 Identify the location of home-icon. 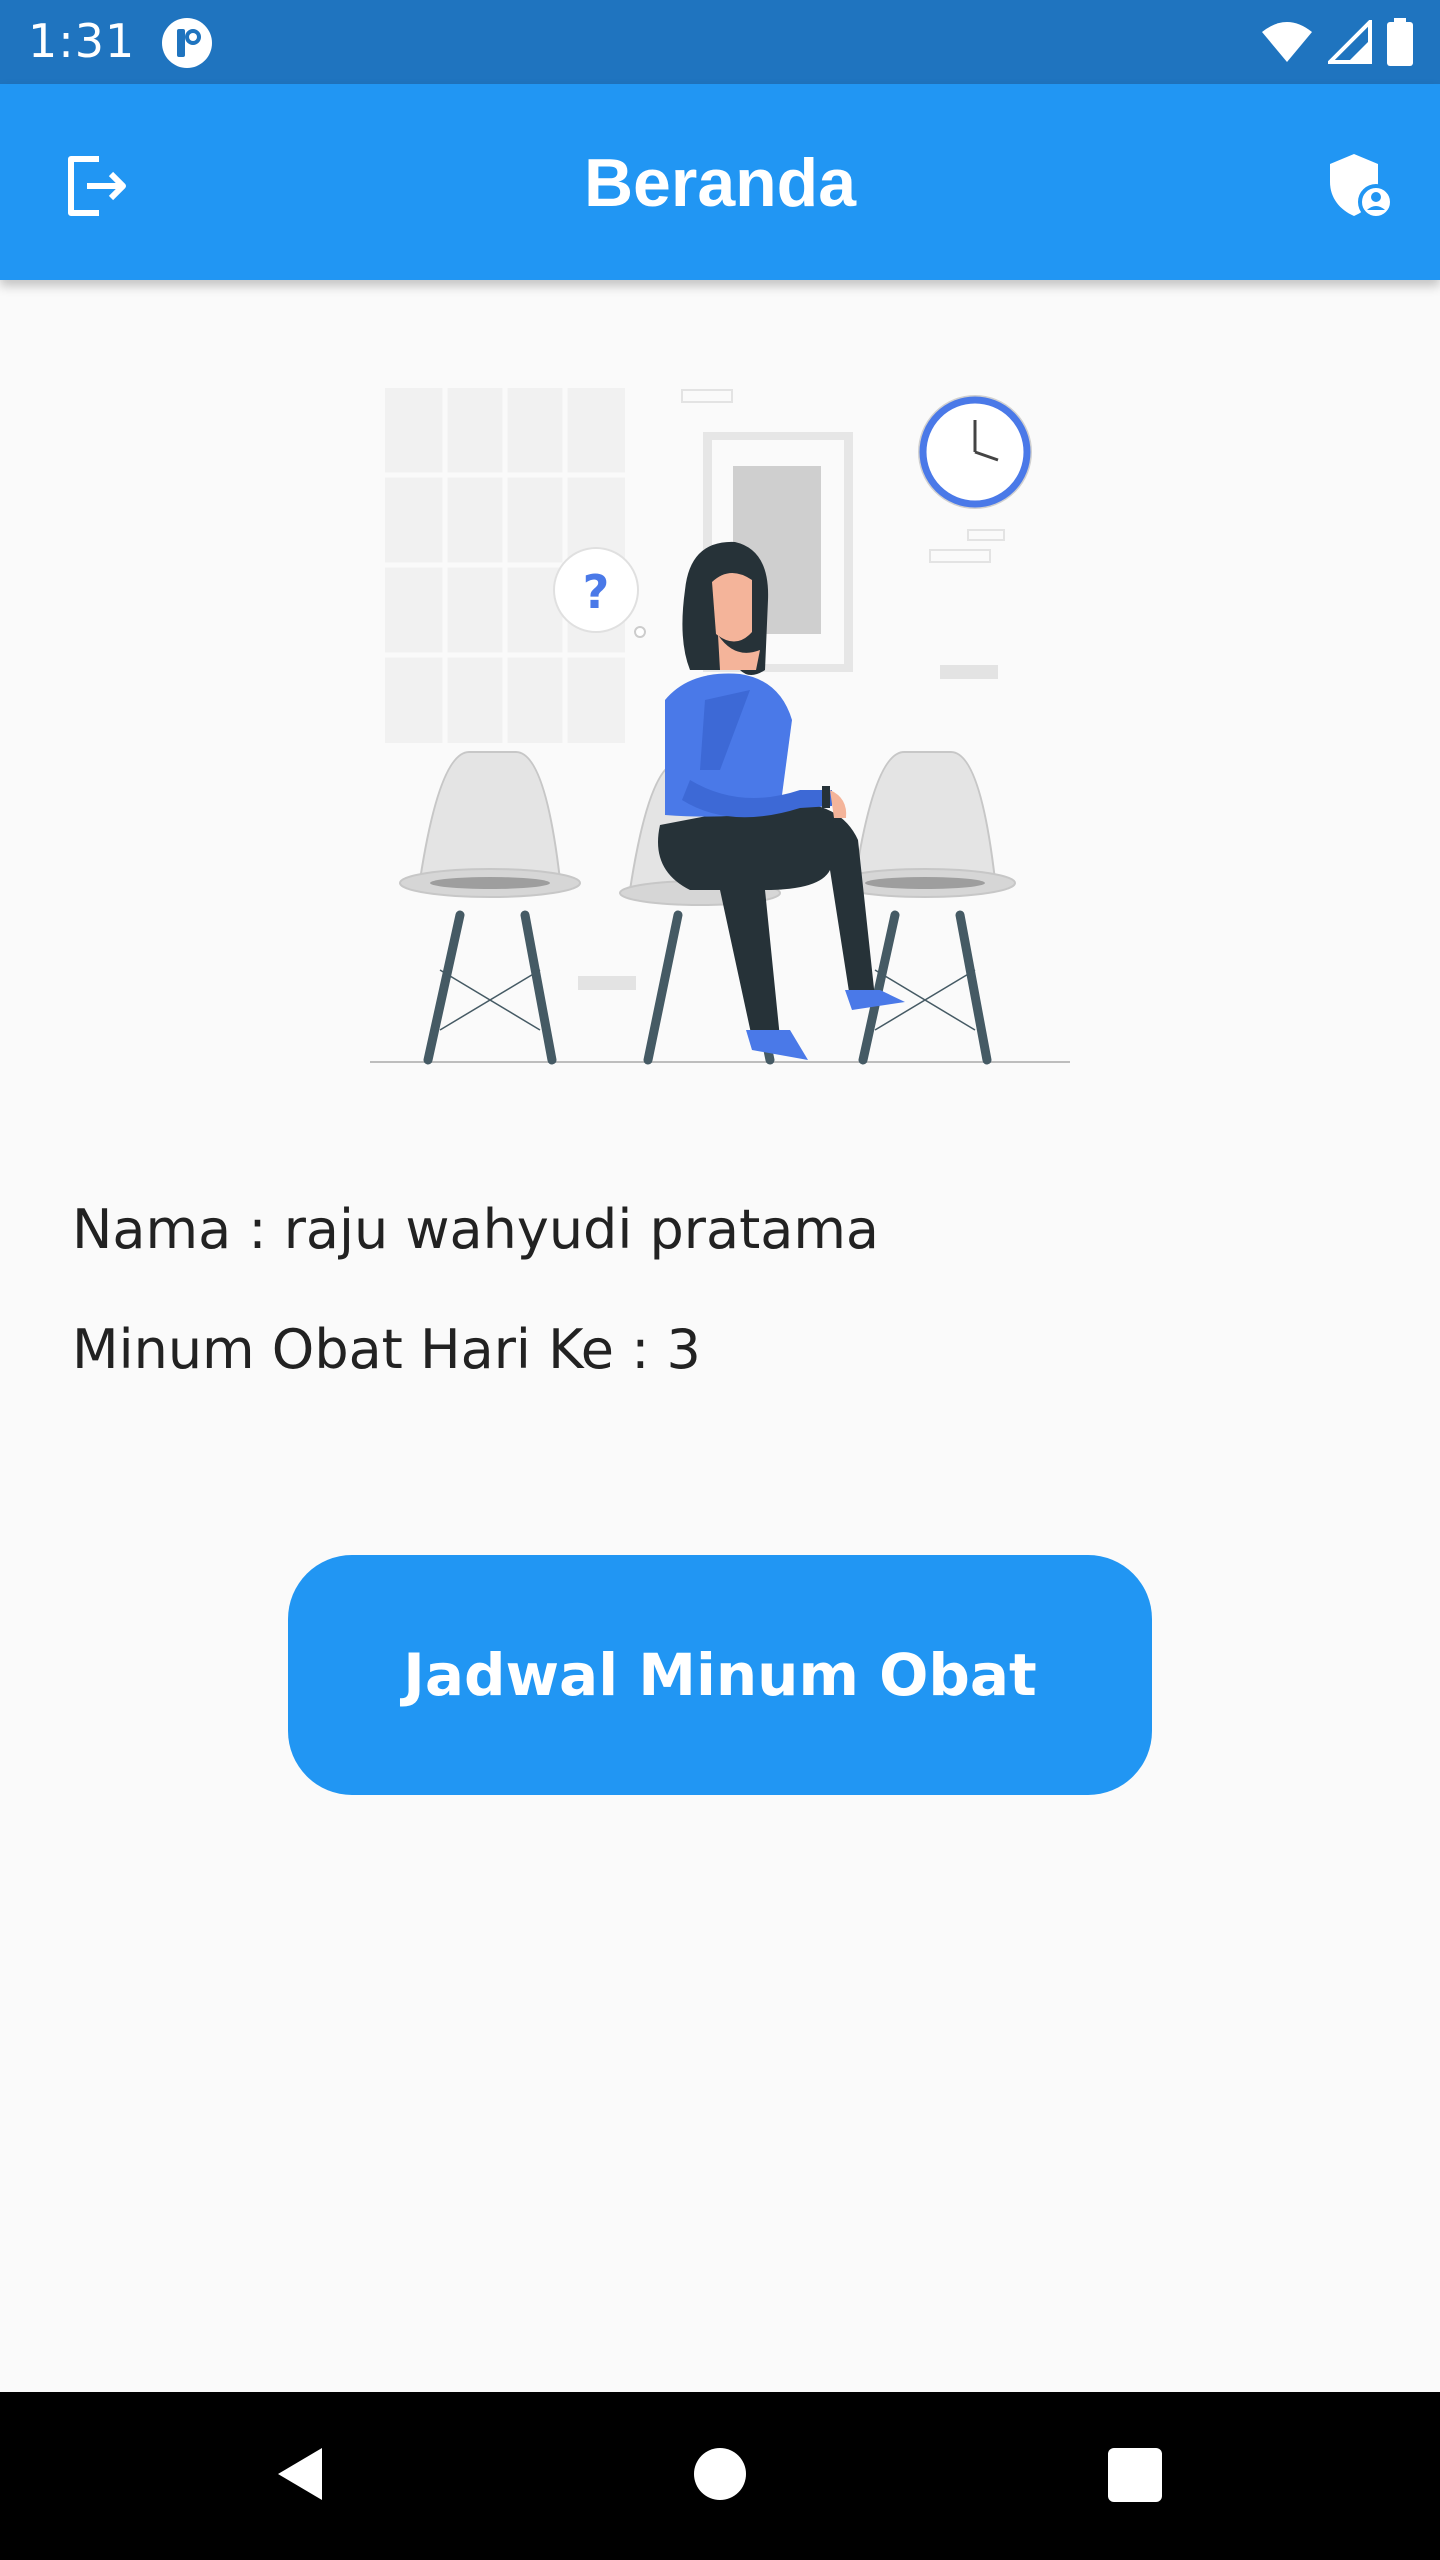
(720, 2474).